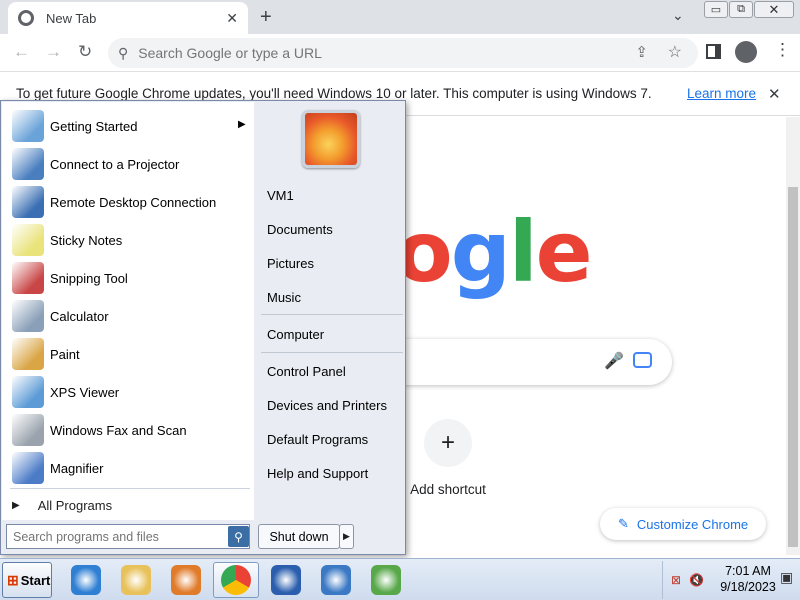 The height and width of the screenshot is (600, 800). I want to click on network-icon: ⊠, so click(676, 580).